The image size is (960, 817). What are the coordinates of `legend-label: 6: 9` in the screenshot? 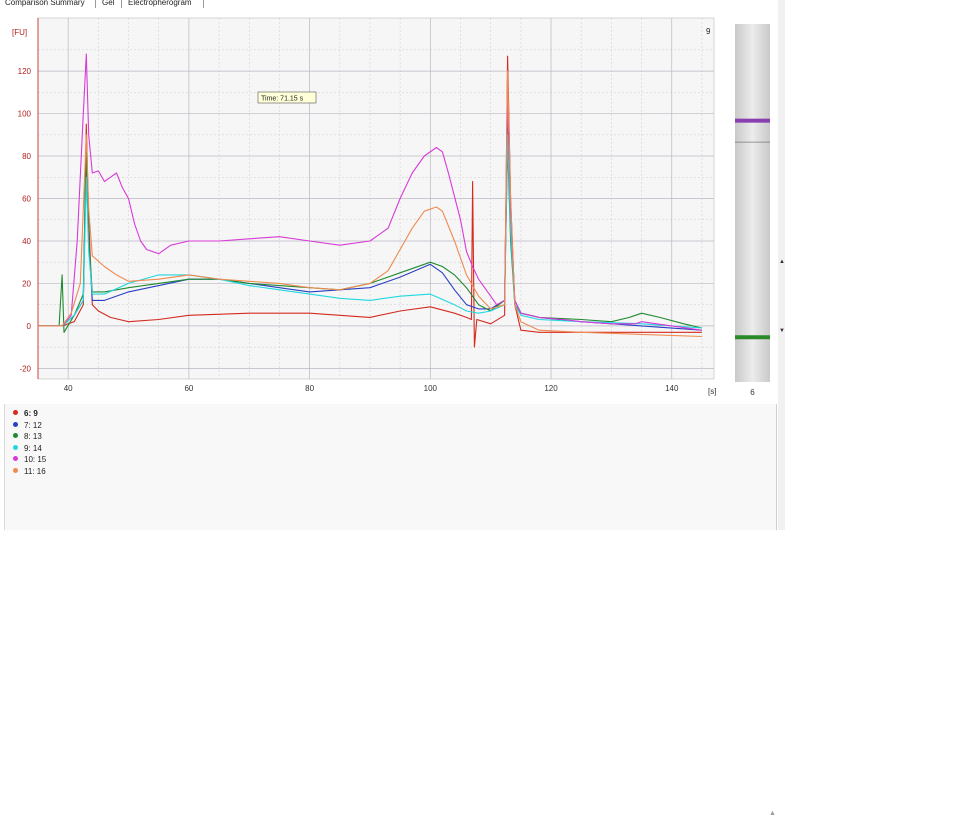 It's located at (31, 413).